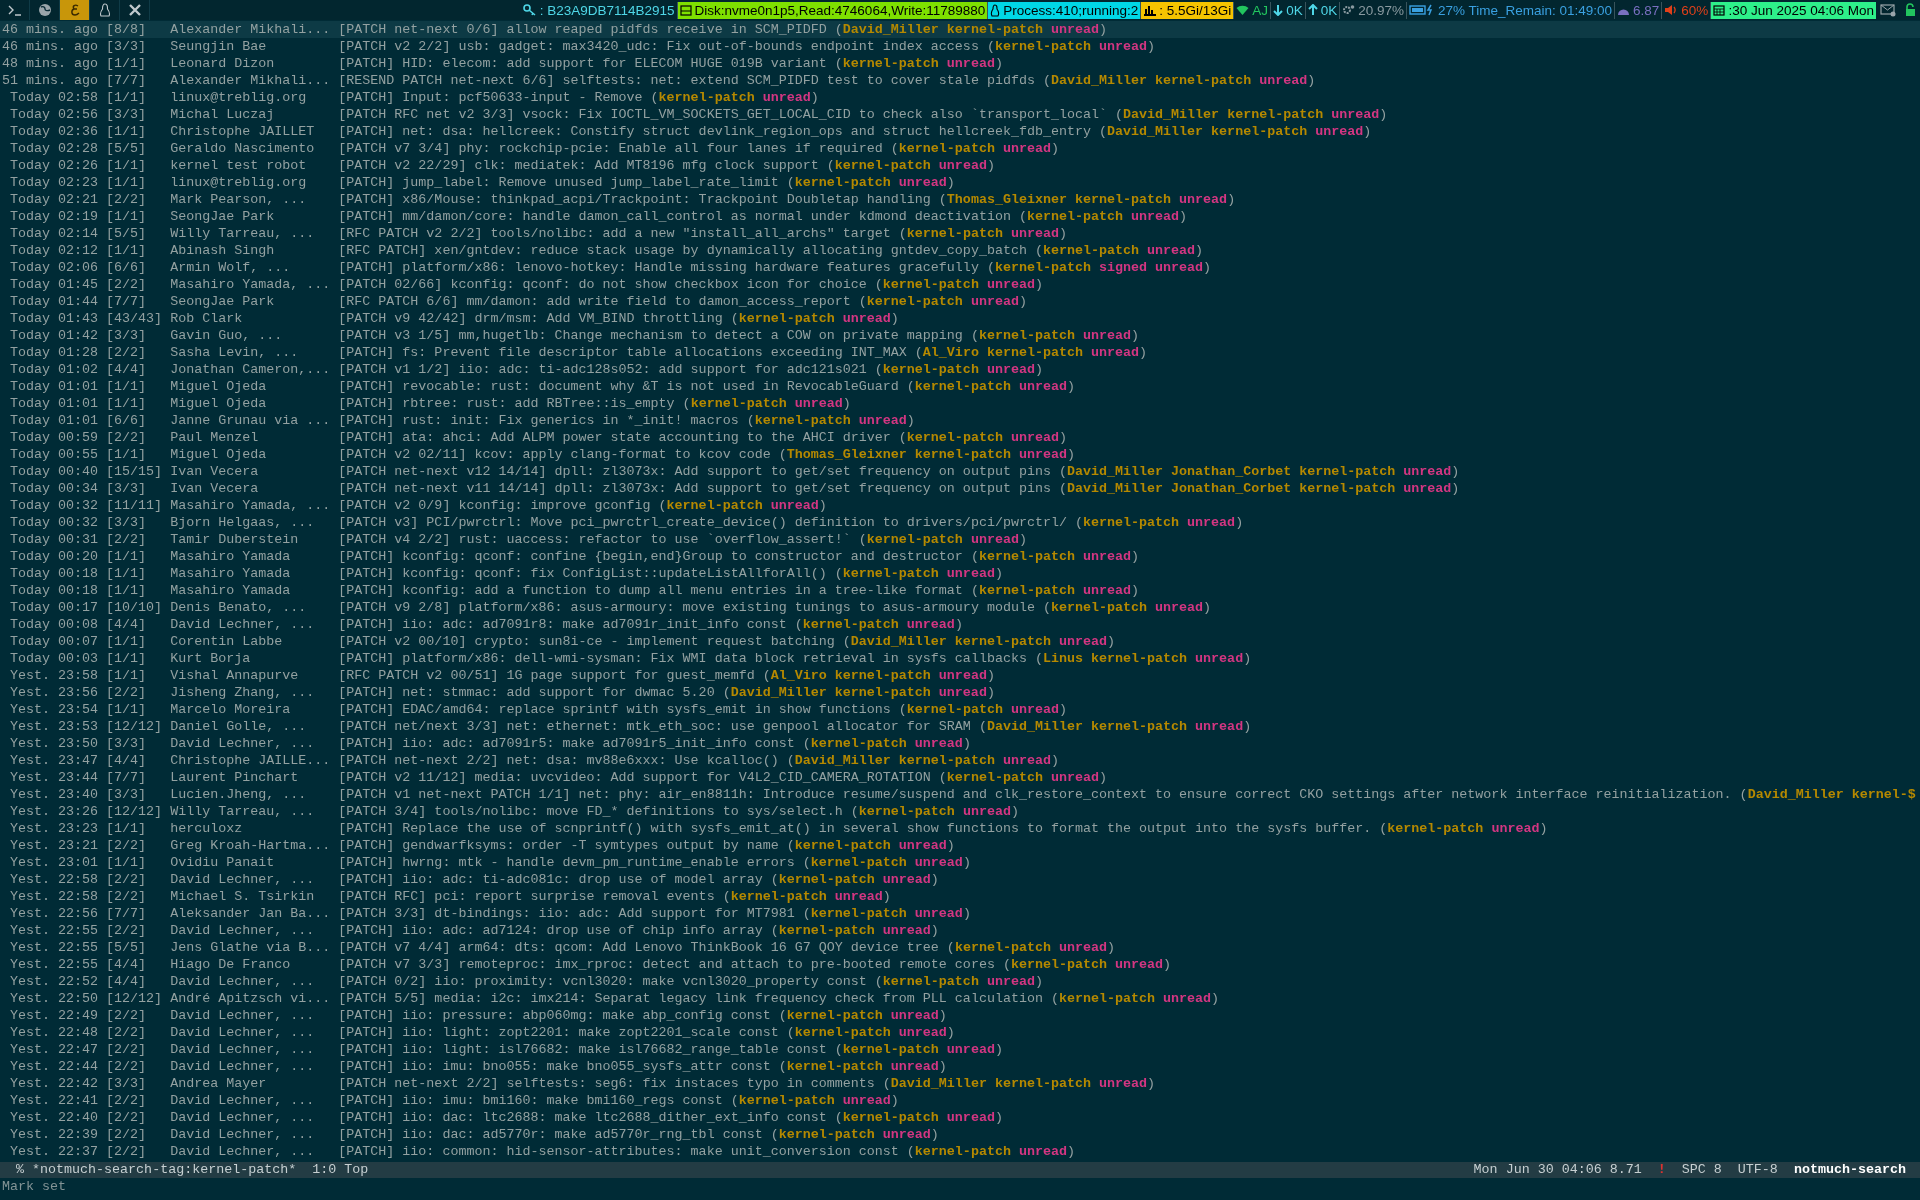  I want to click on thread-row: Today 01:43 [43/43] Rob Clark [PATCH v9 42/42] drm/msm: Add VM_BIND throttling (kernel-patch unread), so click(960, 318).